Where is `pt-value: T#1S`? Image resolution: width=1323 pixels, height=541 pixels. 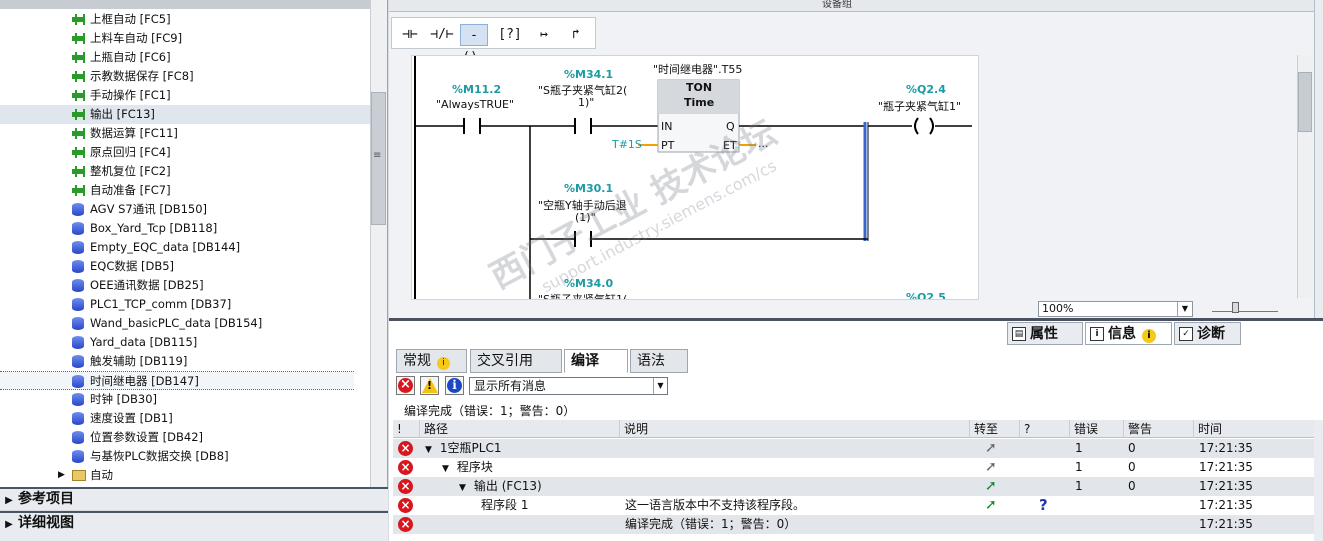 pt-value: T#1S is located at coordinates (627, 144).